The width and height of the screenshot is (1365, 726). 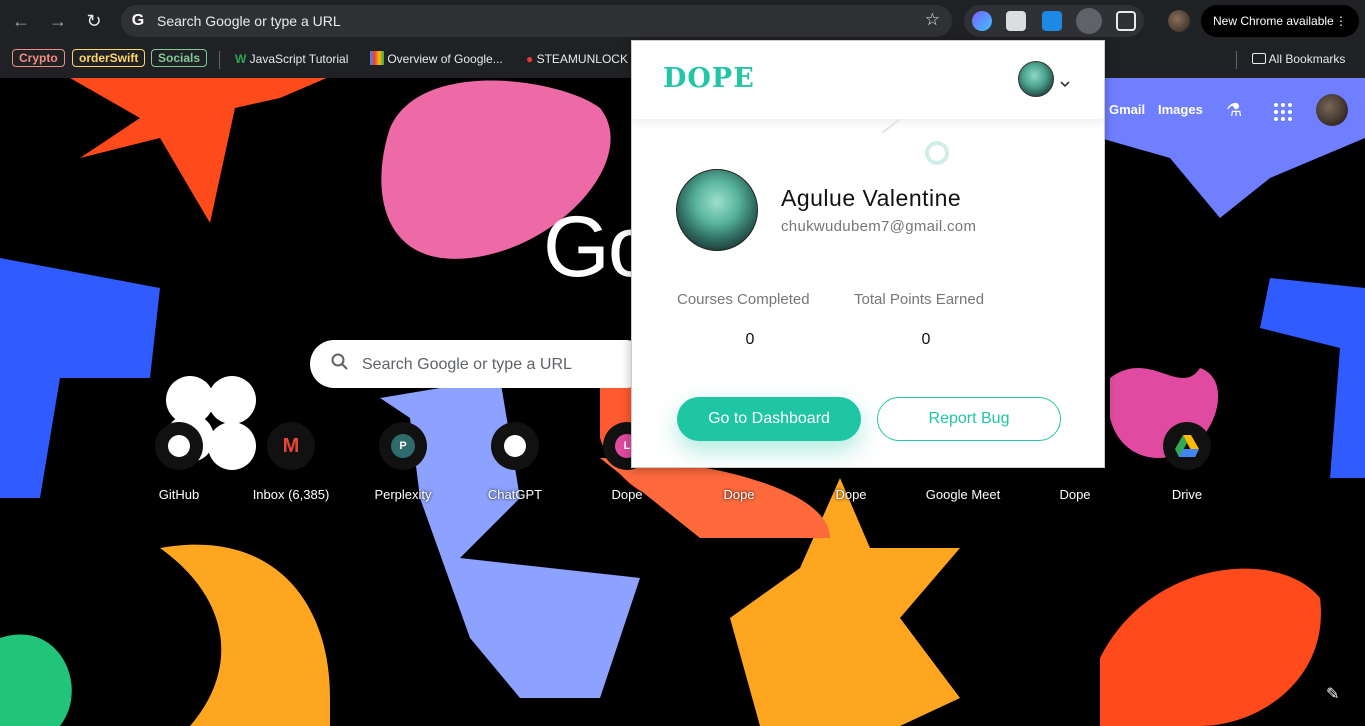 What do you see at coordinates (1089, 21) in the screenshot?
I see `dope-extension-icon` at bounding box center [1089, 21].